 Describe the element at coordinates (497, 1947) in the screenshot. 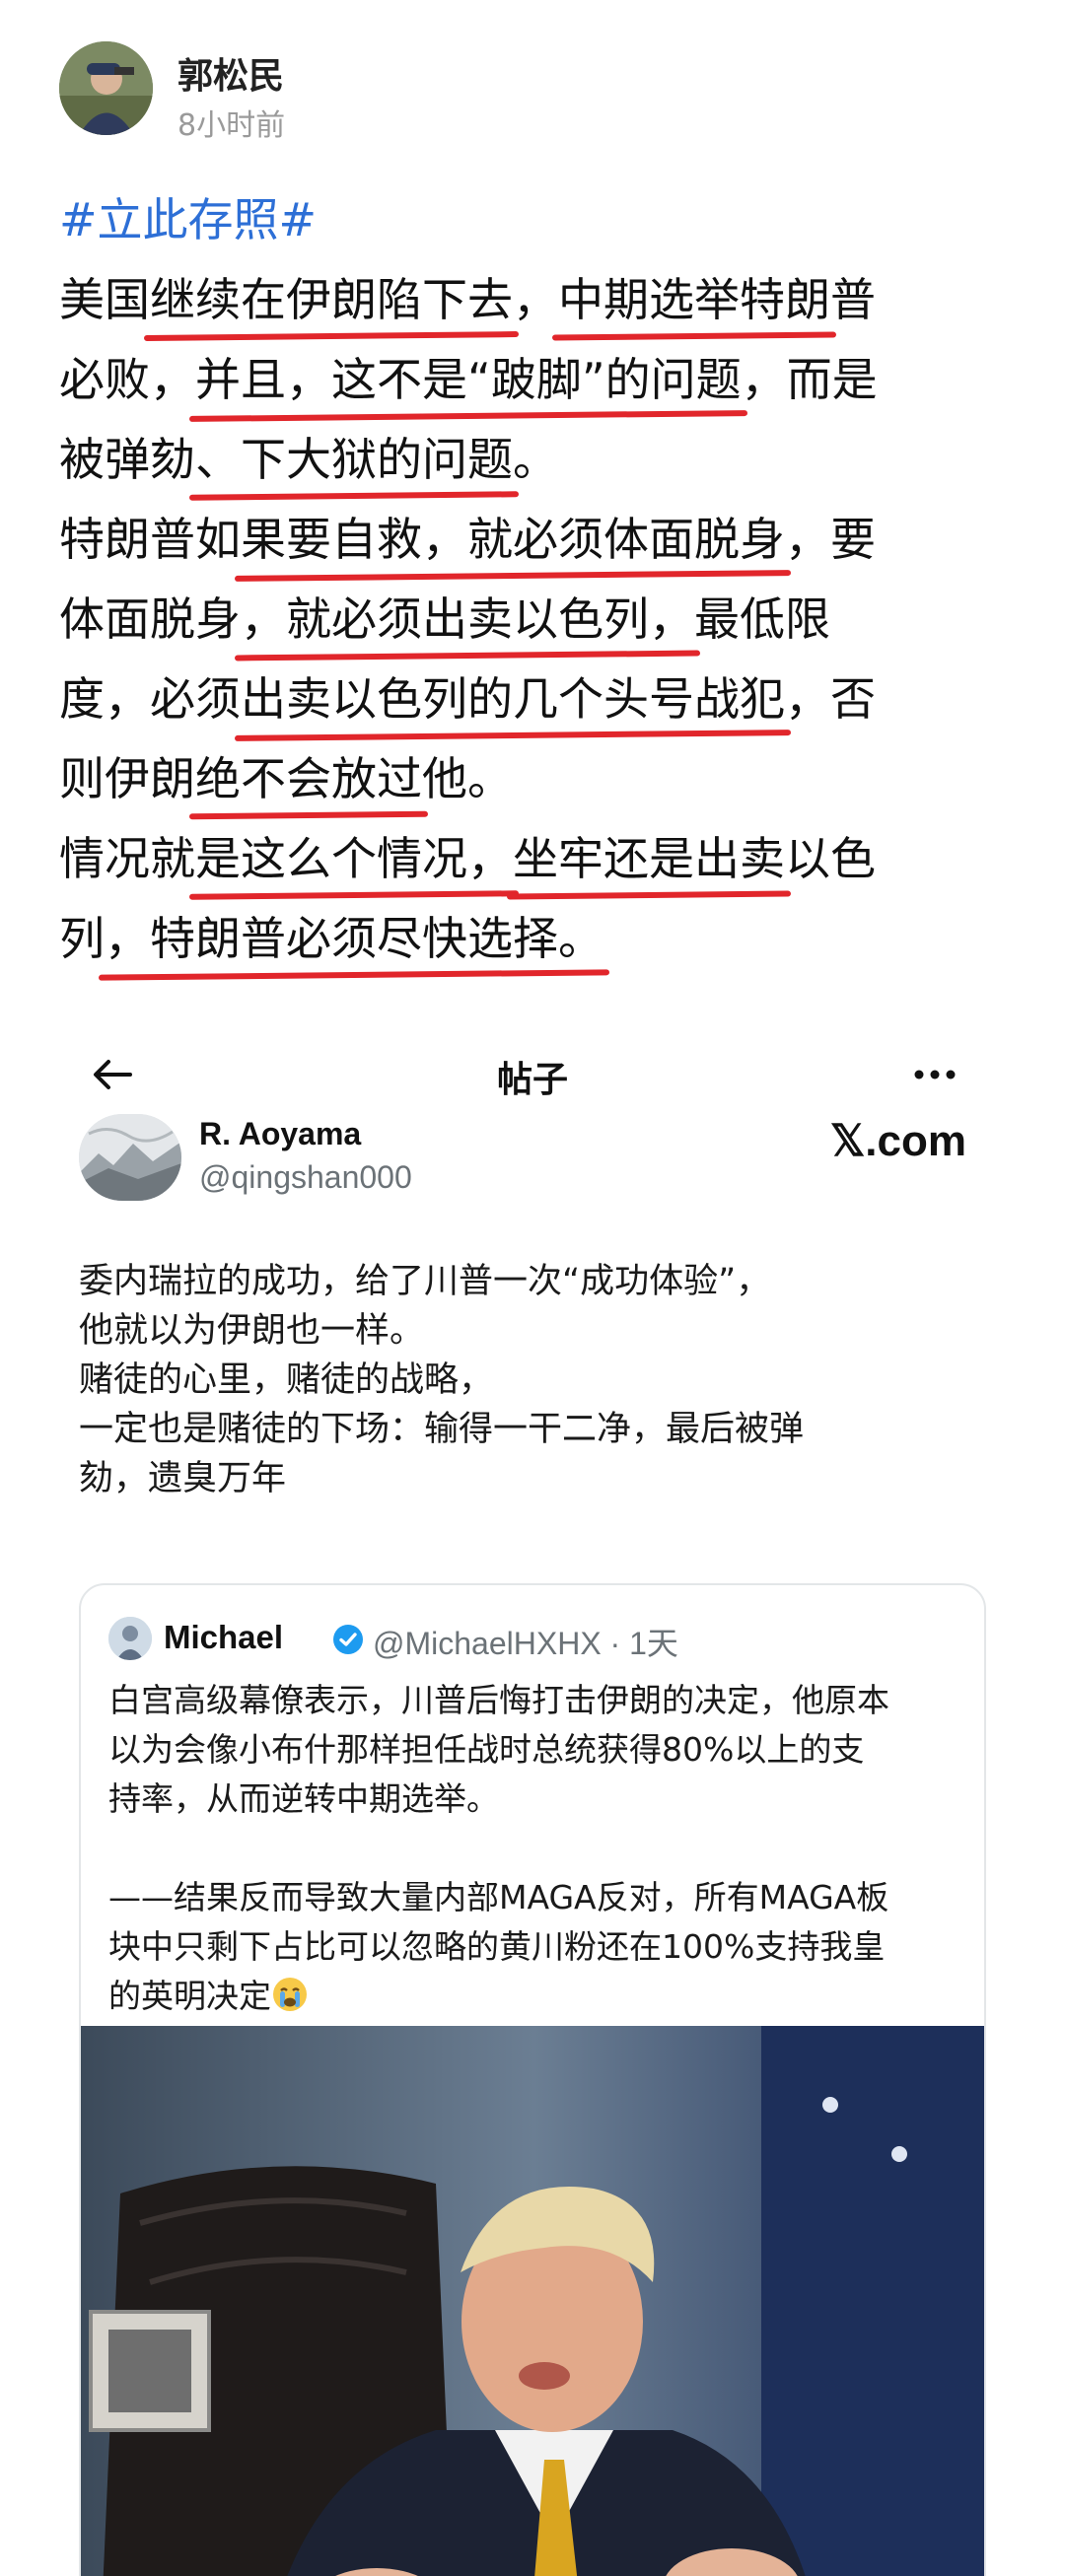

I see `quoted-text: 块中只剩下占比可以忽略的黄川粉还在100%支持我皇` at that location.